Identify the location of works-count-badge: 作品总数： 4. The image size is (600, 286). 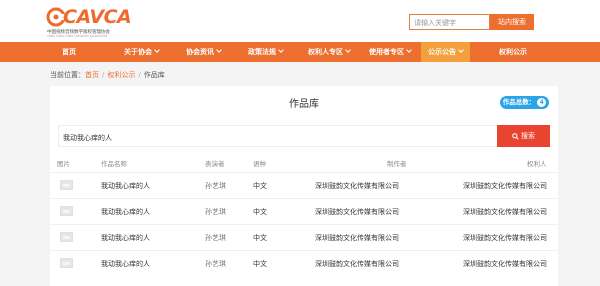
(524, 102).